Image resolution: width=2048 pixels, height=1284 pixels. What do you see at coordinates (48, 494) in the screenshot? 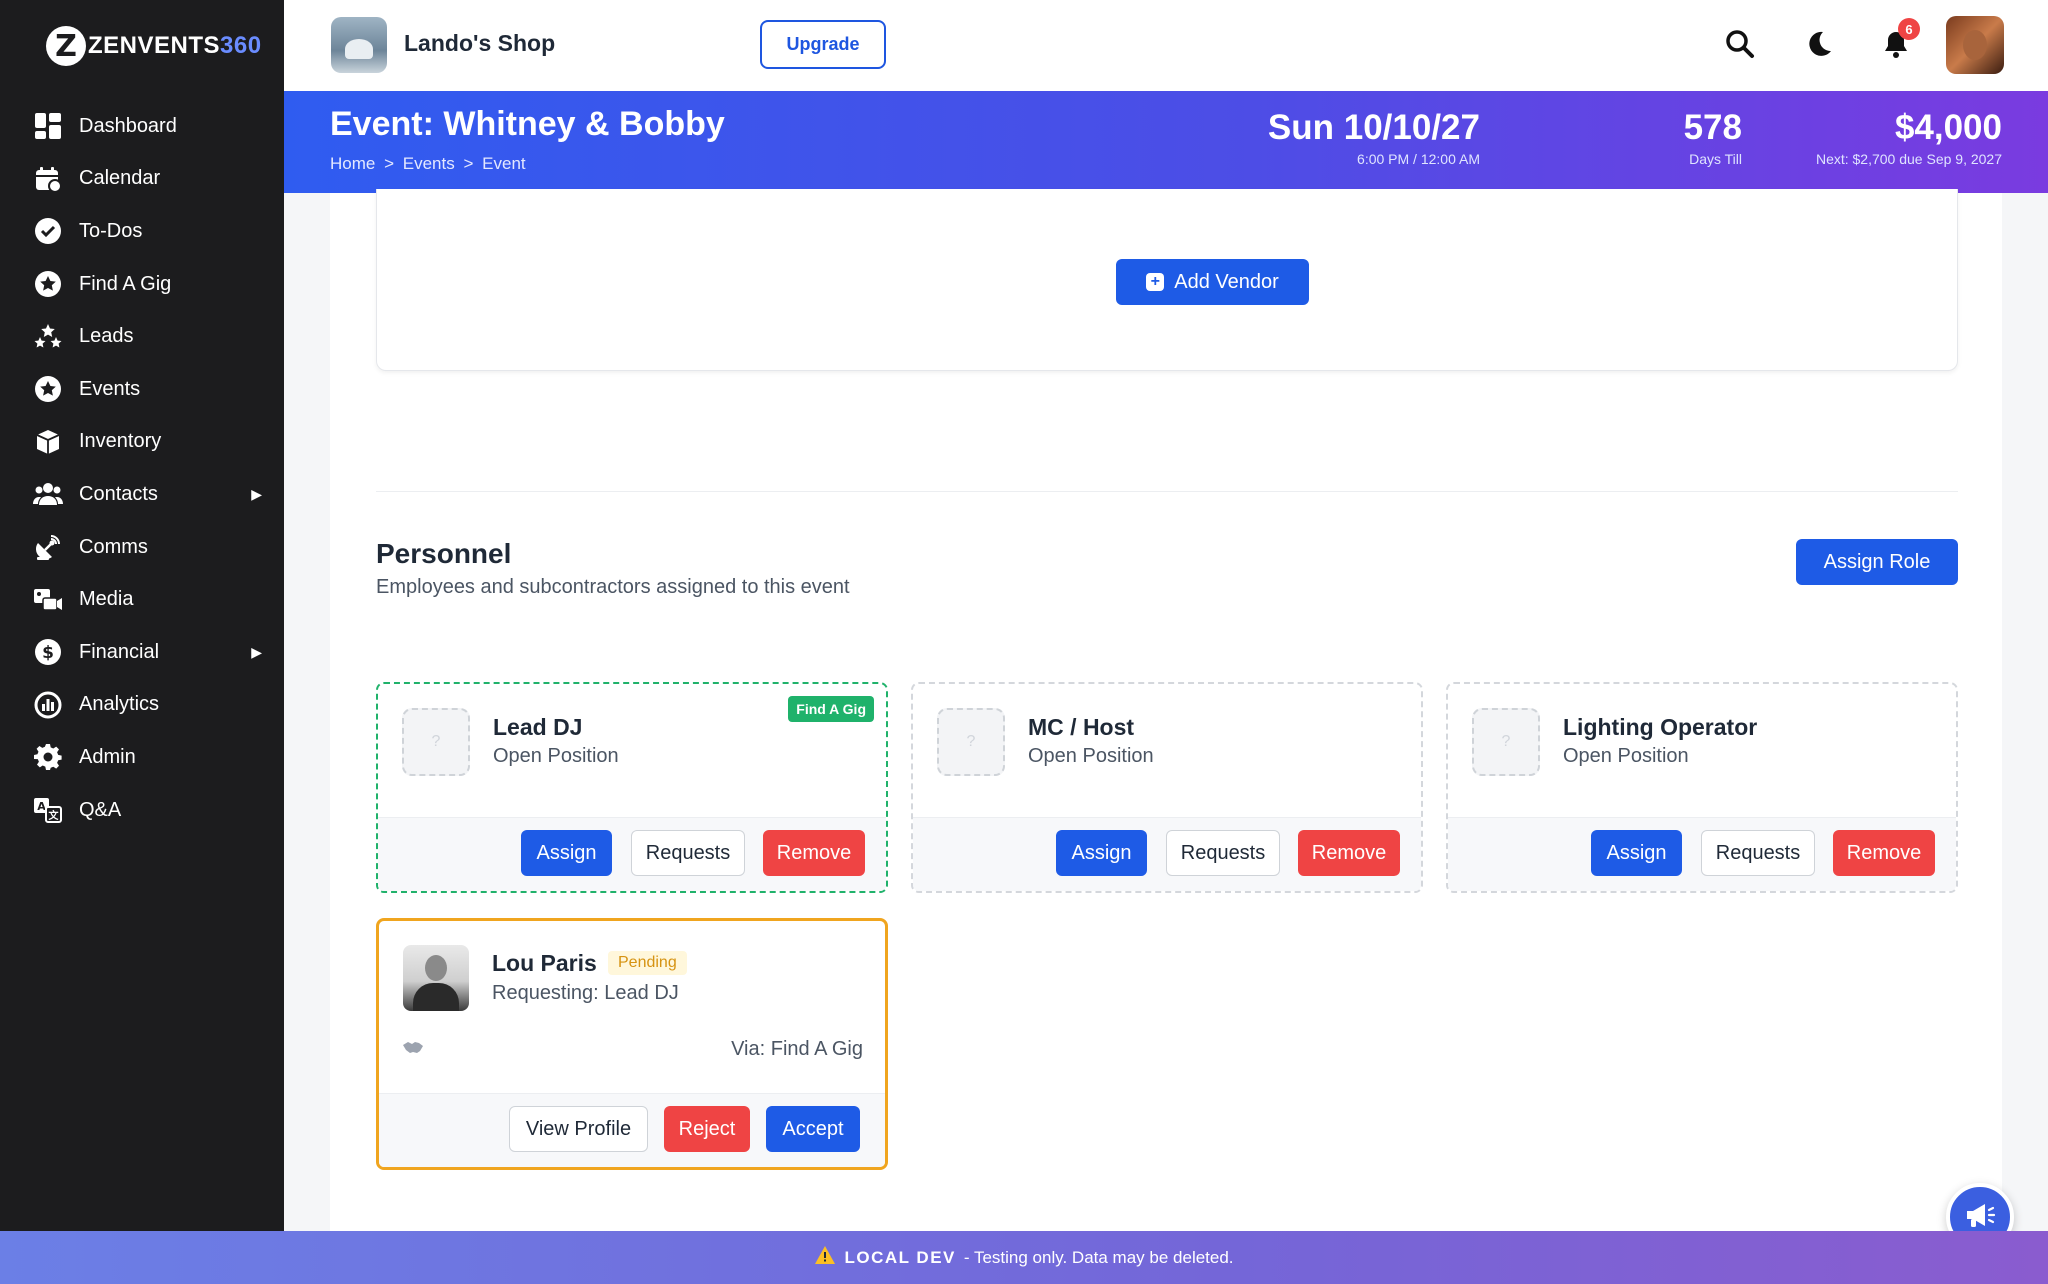
I see `users-icon` at bounding box center [48, 494].